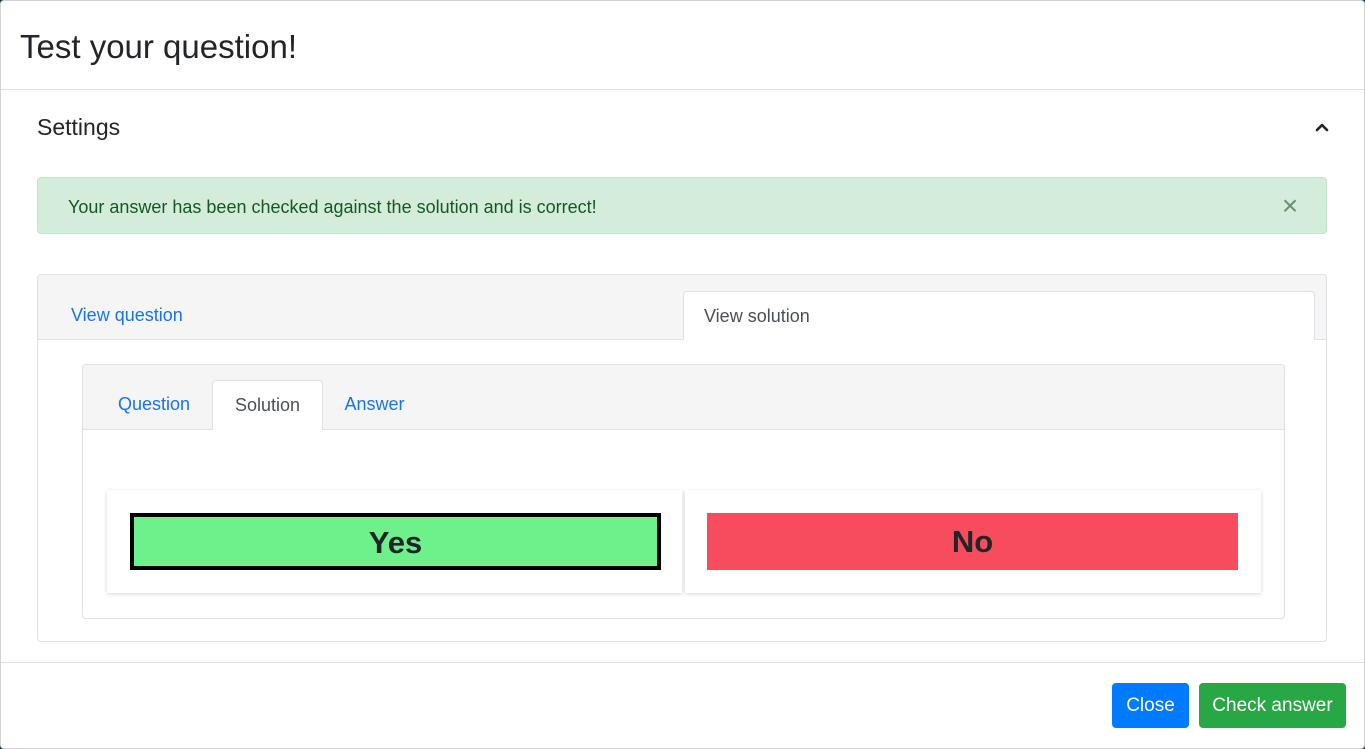  I want to click on modal-title: Test your question!, so click(158, 46).